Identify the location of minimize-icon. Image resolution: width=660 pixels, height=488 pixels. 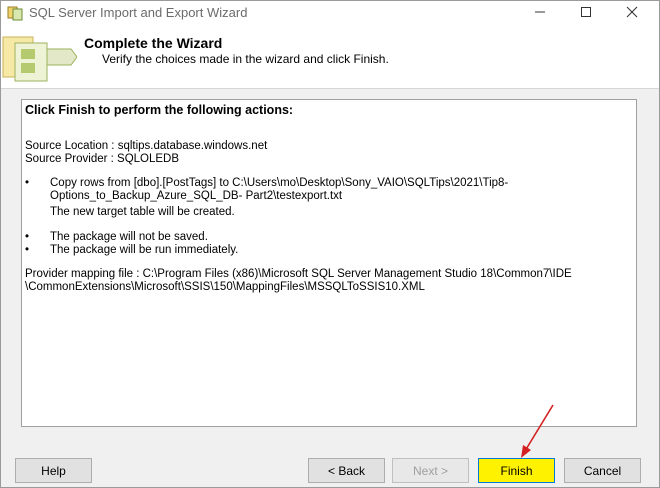
(540, 12).